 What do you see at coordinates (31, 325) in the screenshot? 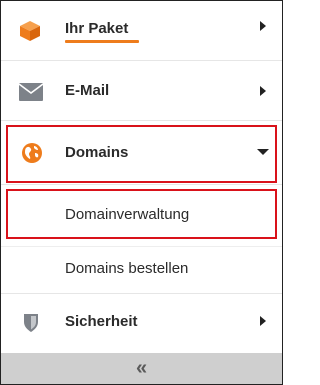
I see `shield-icon` at bounding box center [31, 325].